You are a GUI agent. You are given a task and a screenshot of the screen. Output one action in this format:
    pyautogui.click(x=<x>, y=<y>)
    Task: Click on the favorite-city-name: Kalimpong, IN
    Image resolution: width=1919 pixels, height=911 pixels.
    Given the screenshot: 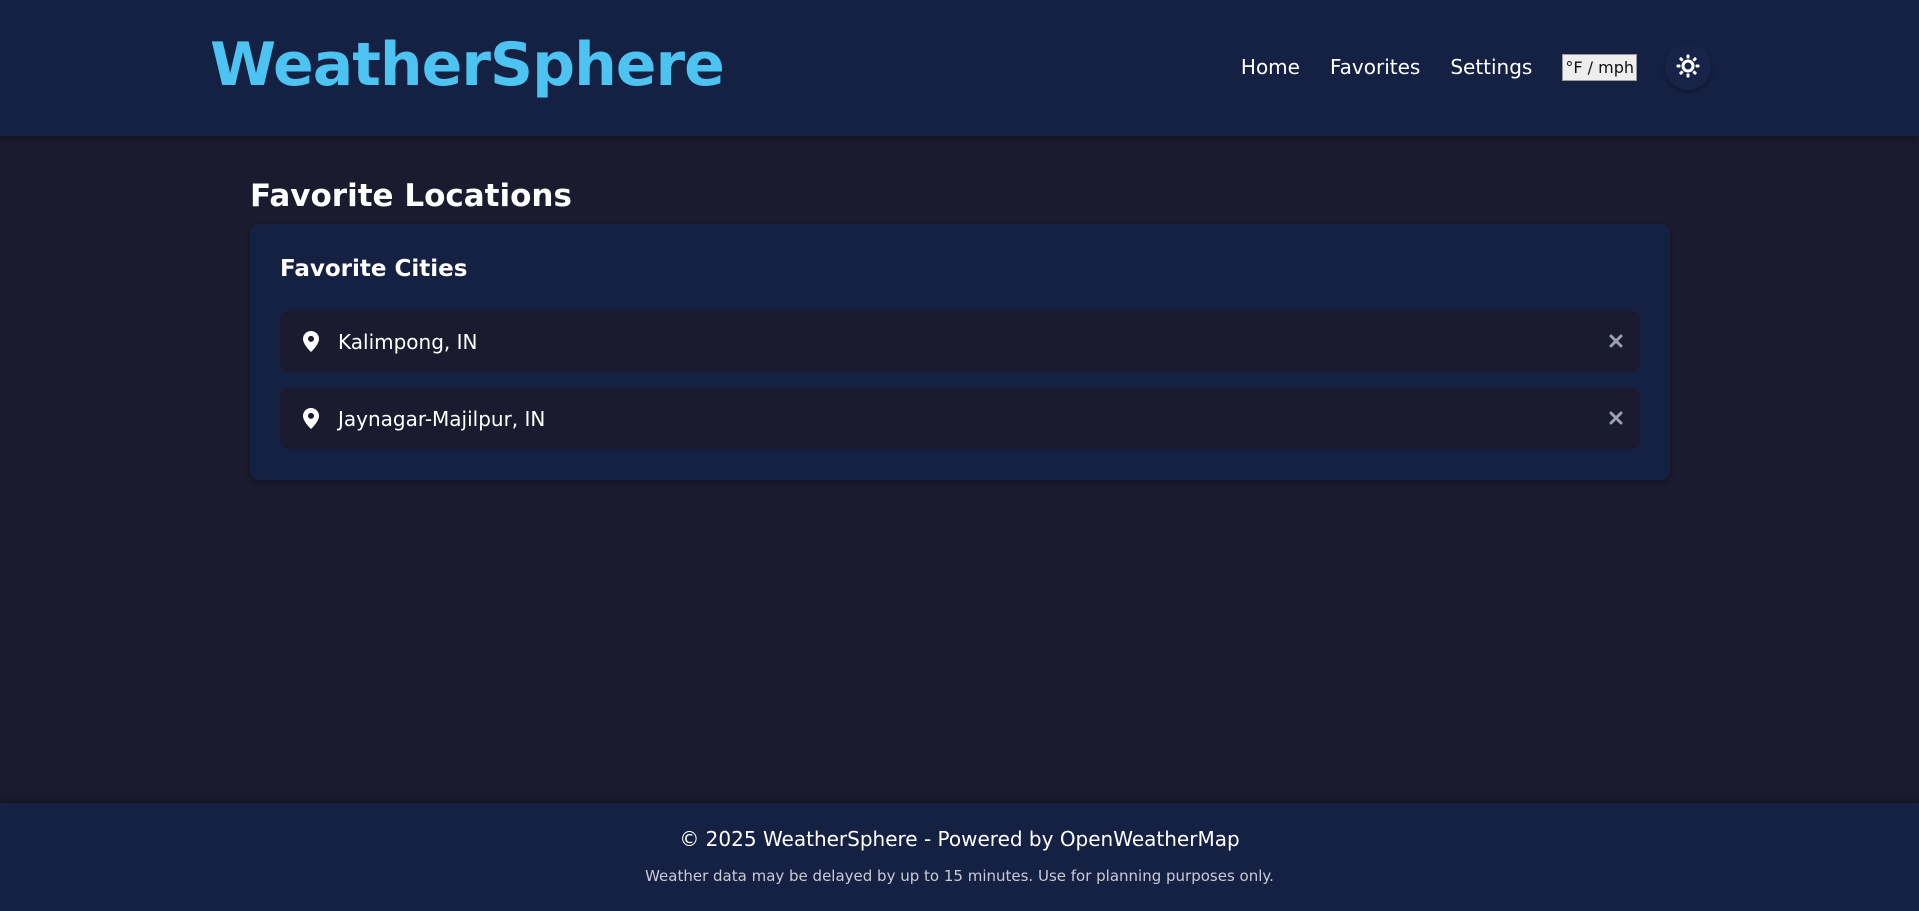 What is the action you would take?
    pyautogui.click(x=408, y=341)
    